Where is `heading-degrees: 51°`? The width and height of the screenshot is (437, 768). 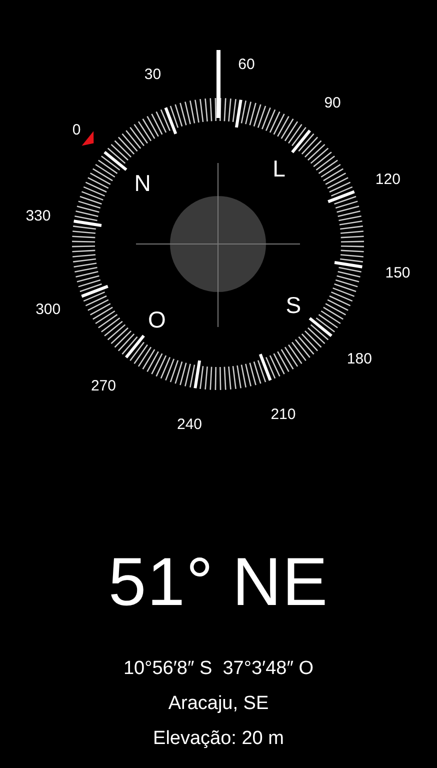 heading-degrees: 51° is located at coordinates (161, 582).